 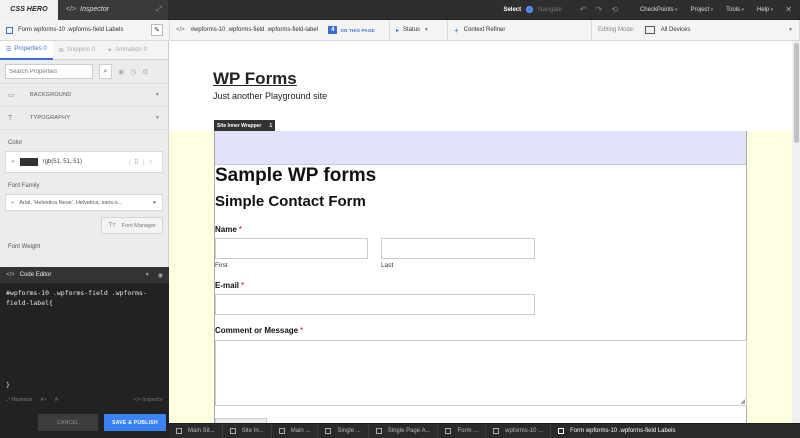 I want to click on color-value: rgb(51, 51, 51), so click(x=86, y=162).